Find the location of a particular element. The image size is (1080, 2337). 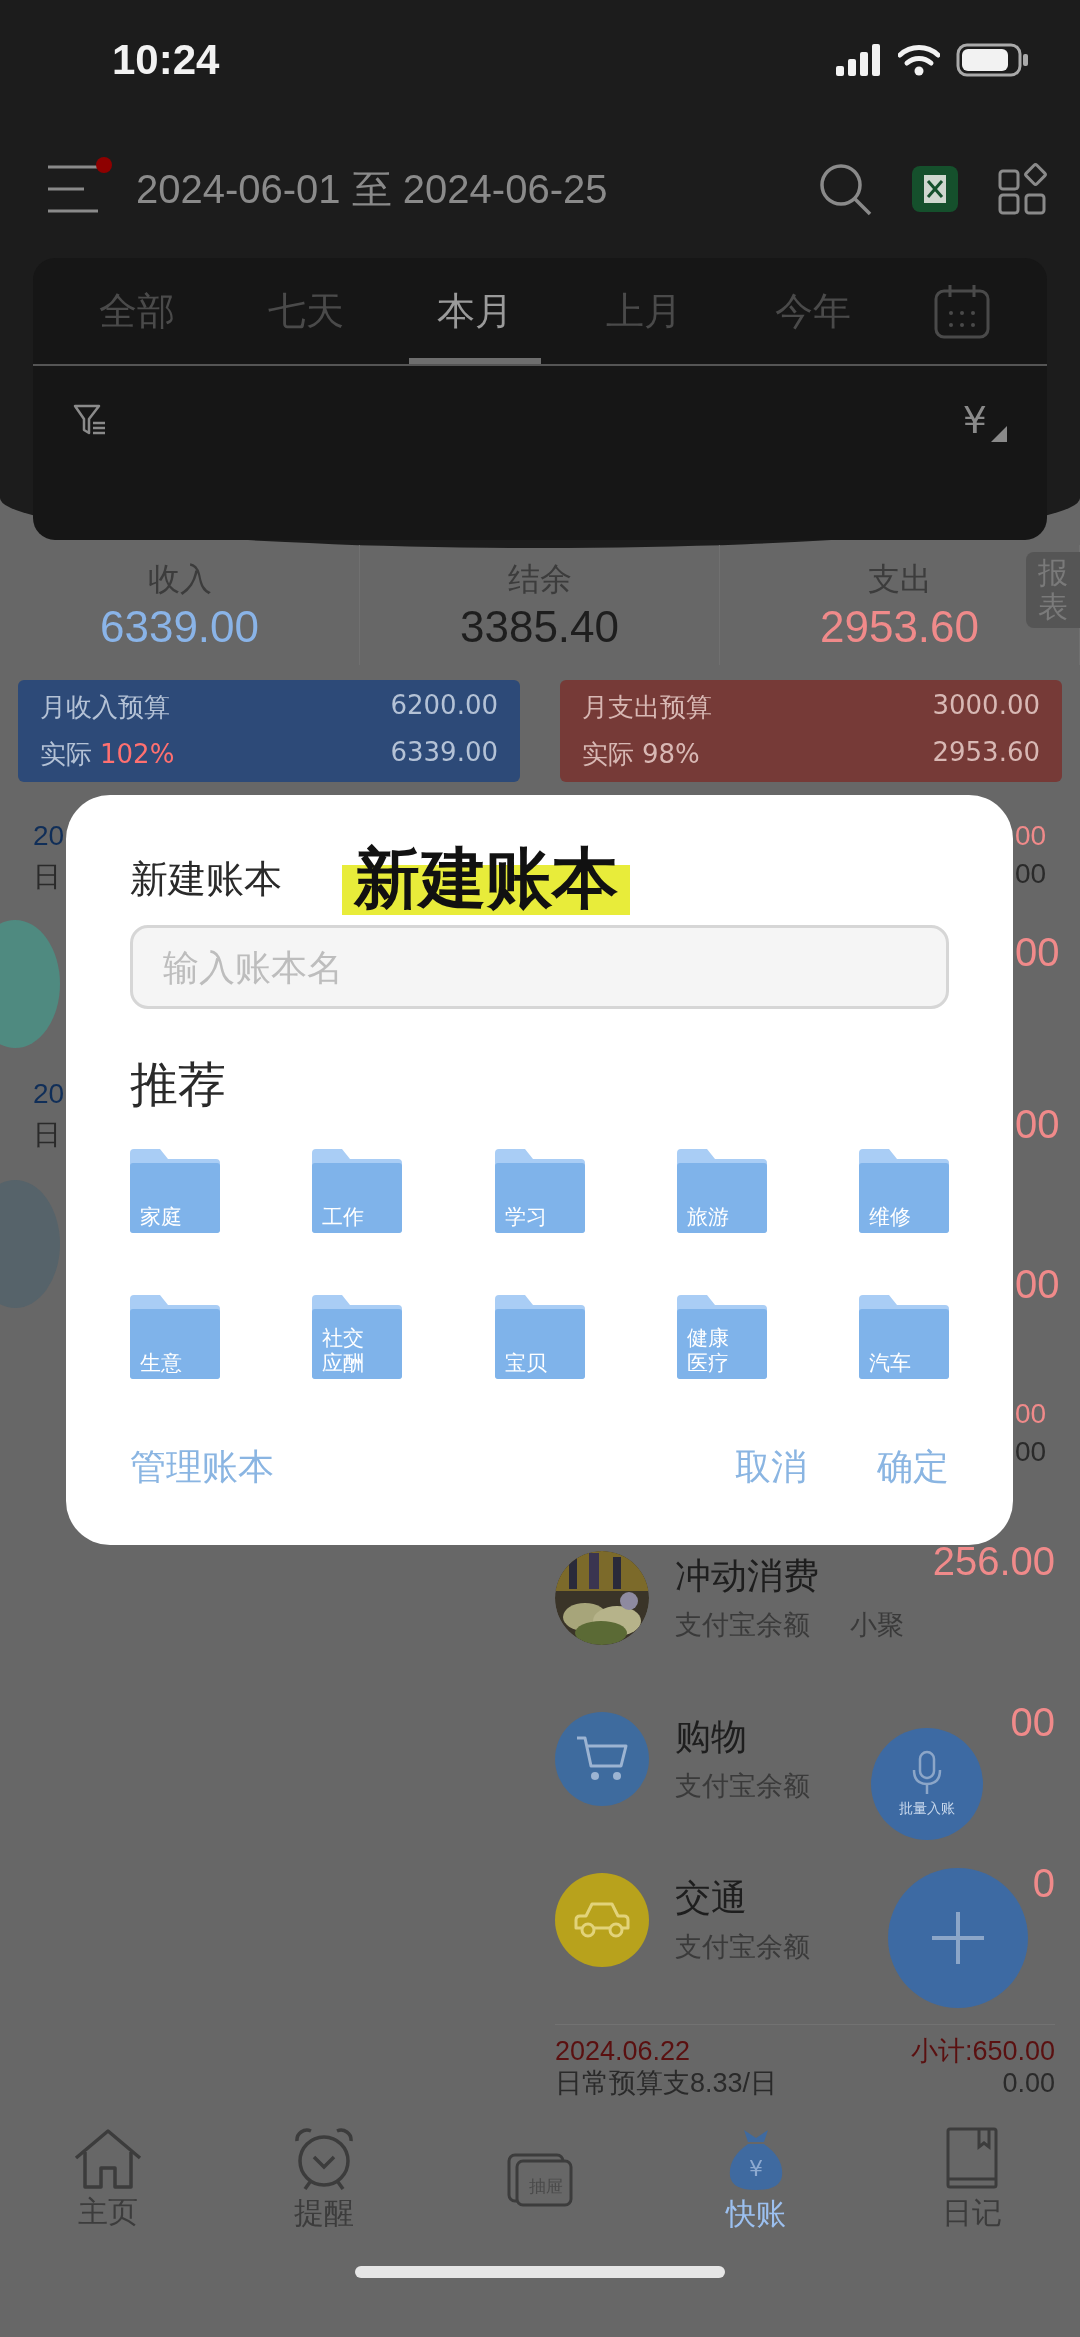

tab-label: 快账 is located at coordinates (756, 2214).